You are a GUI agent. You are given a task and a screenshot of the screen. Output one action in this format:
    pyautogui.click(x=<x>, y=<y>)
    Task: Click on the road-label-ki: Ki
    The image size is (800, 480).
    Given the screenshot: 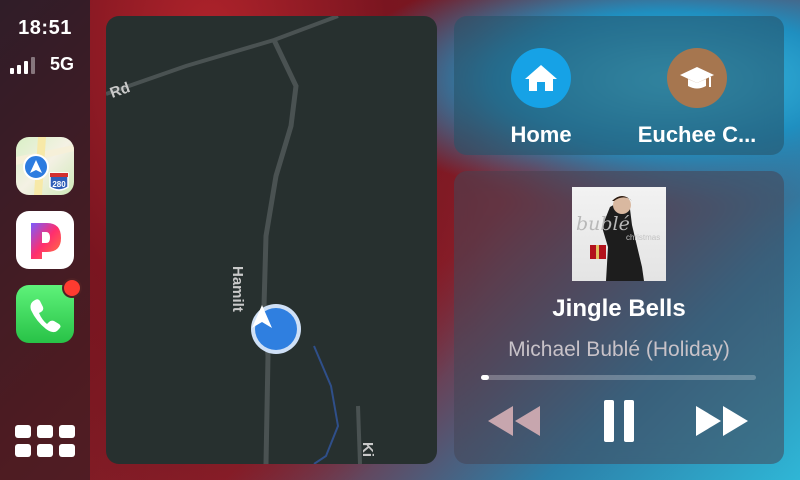 What is the action you would take?
    pyautogui.click(x=367, y=449)
    